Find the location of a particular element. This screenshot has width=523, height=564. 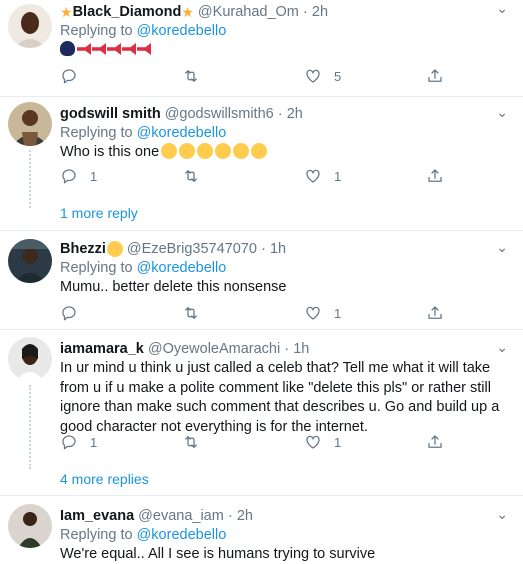

tweet-actions: 5 is located at coordinates (291, 76).